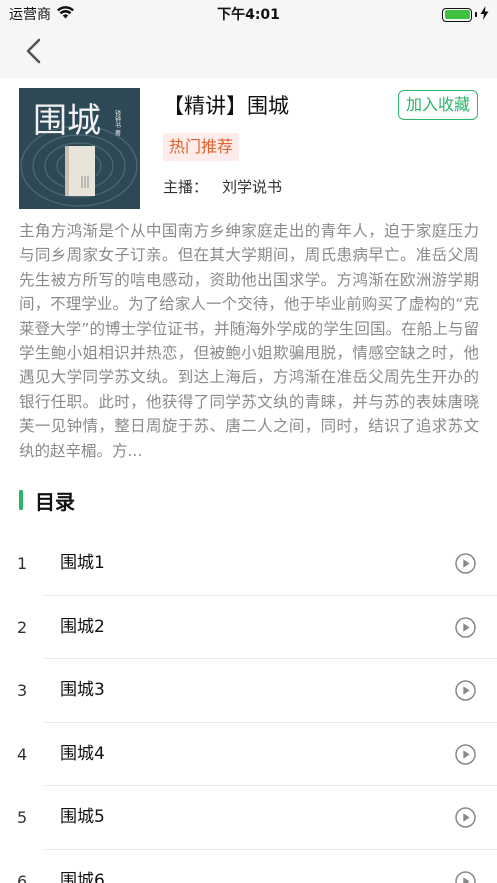 This screenshot has width=497, height=883. I want to click on catalog-header: 目录, so click(47, 500).